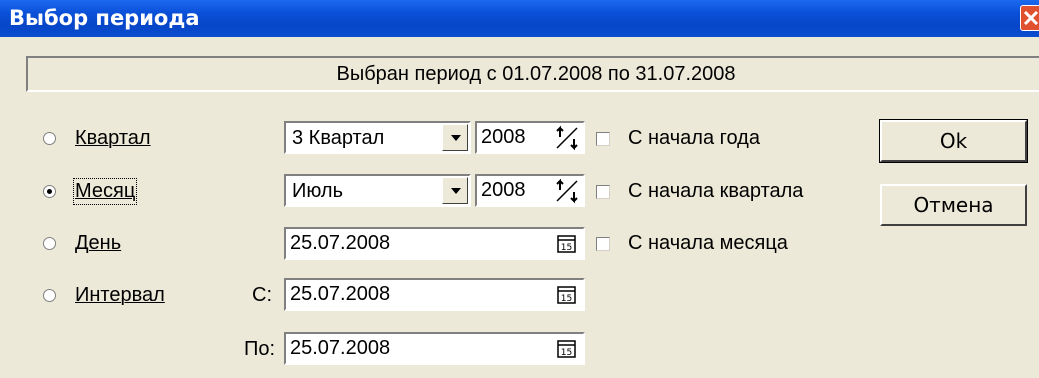 This screenshot has width=1039, height=378. Describe the element at coordinates (340, 294) in the screenshot. I see `interval-from-value: 25.07.2008` at that location.